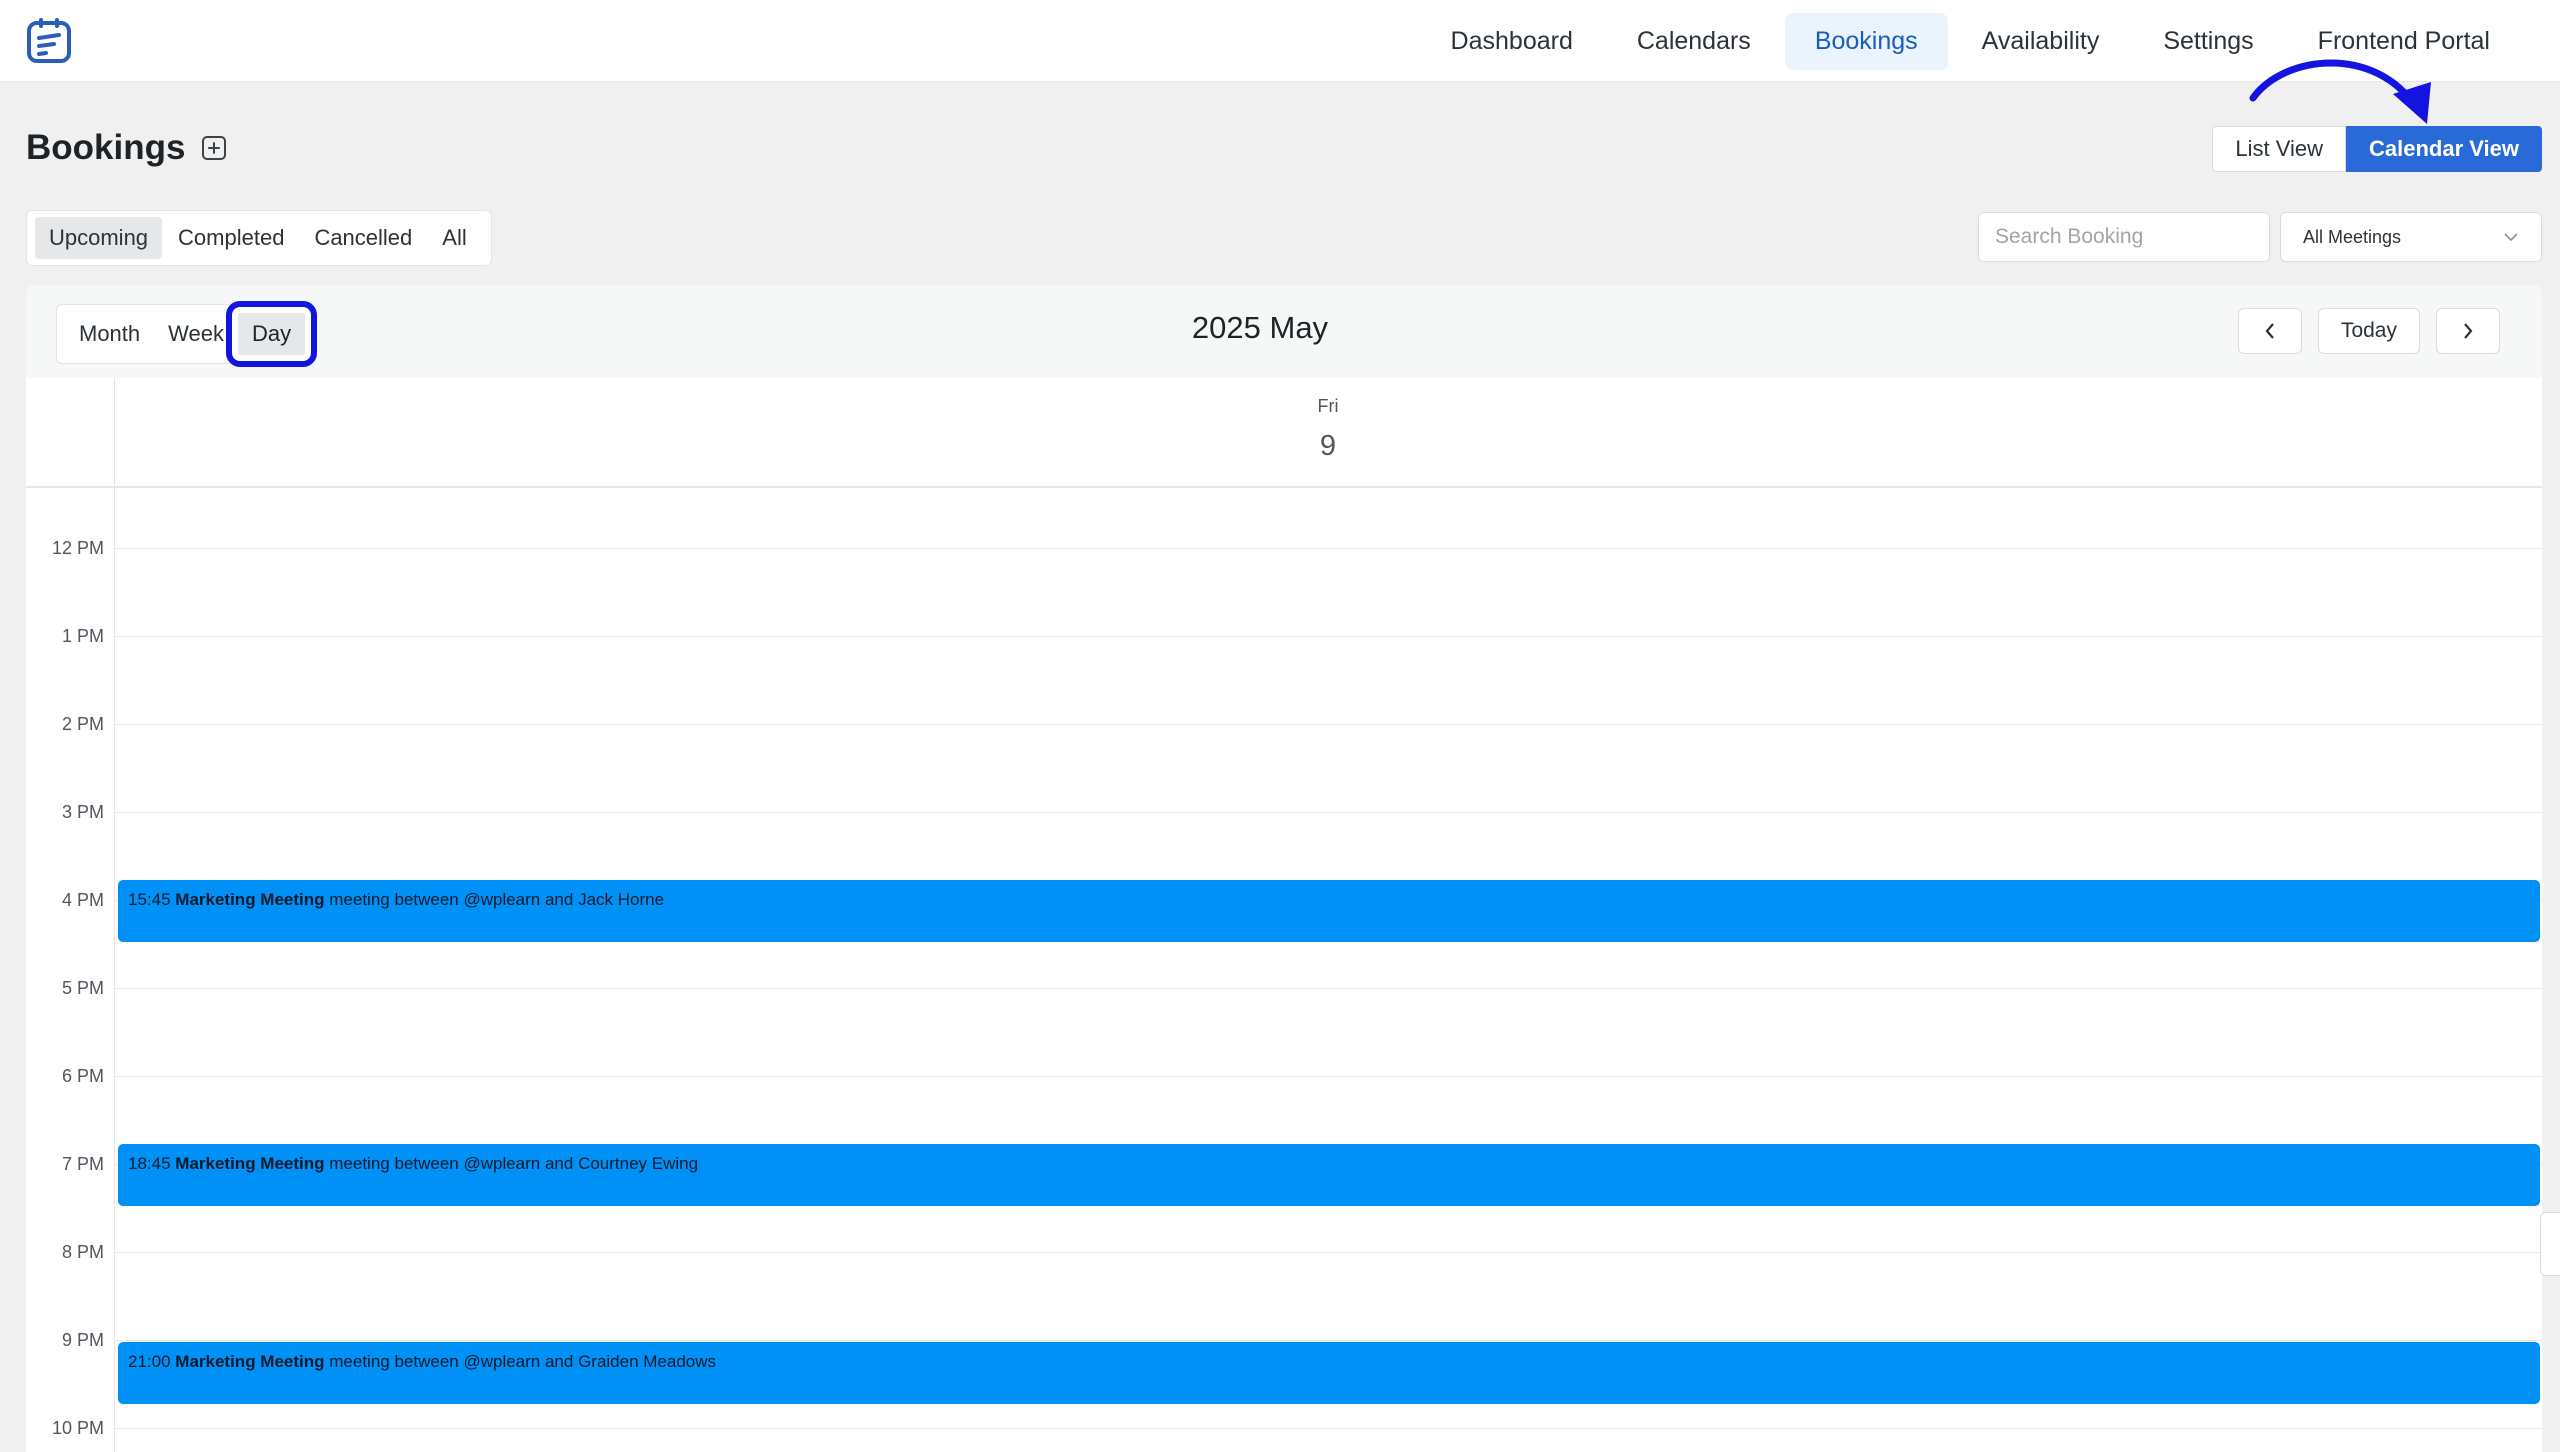  What do you see at coordinates (2279, 149) in the screenshot?
I see `list-view-button: List View` at bounding box center [2279, 149].